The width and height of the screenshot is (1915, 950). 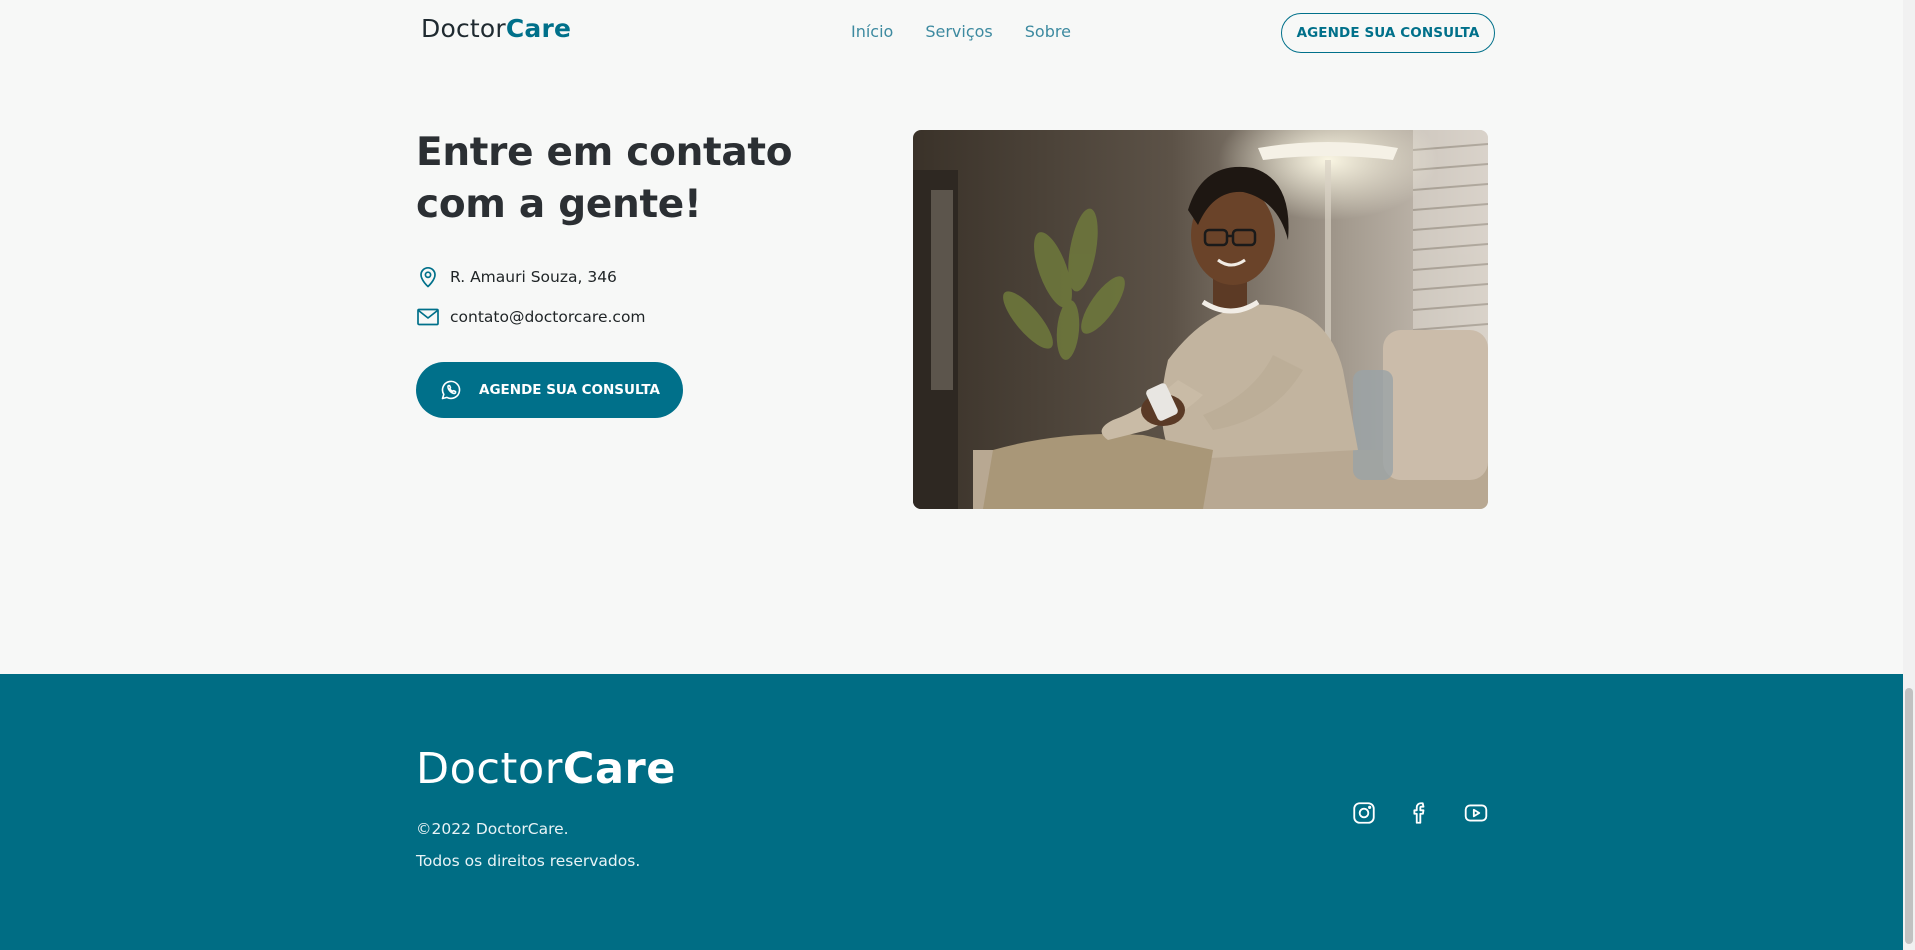 What do you see at coordinates (1909, 816) in the screenshot?
I see `scrollbar-thumb` at bounding box center [1909, 816].